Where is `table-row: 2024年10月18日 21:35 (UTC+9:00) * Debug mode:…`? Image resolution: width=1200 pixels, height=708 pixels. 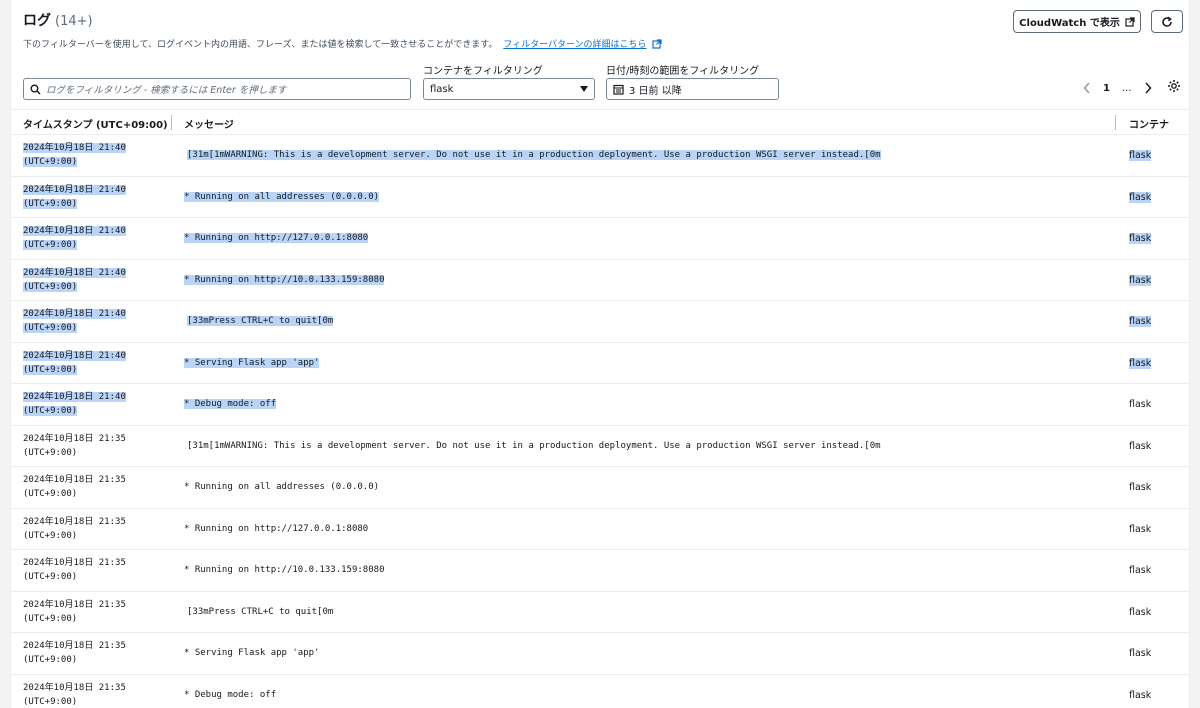
table-row: 2024年10月18日 21:35 (UTC+9:00) * Debug mode:… is located at coordinates (600, 691).